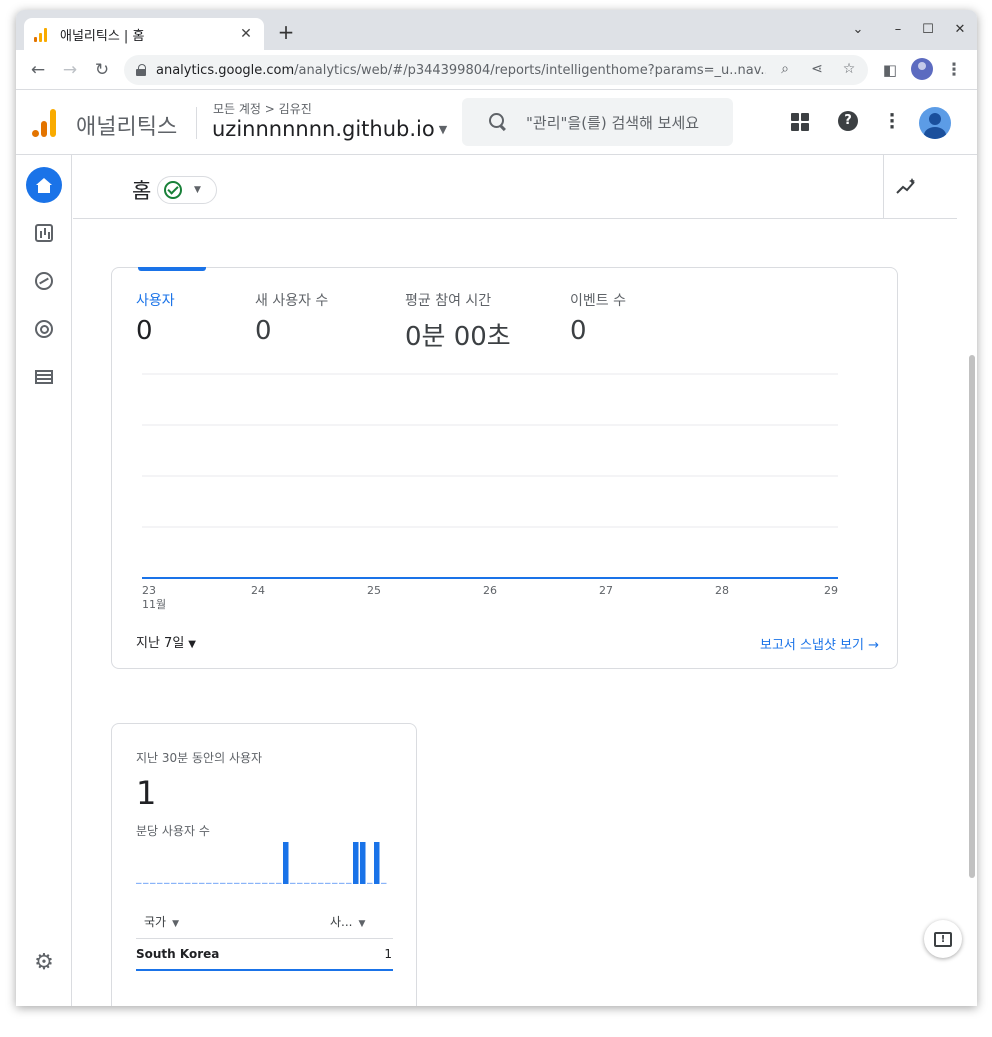 The height and width of the screenshot is (1037, 992). I want to click on tab-close-icon: ✕, so click(246, 34).